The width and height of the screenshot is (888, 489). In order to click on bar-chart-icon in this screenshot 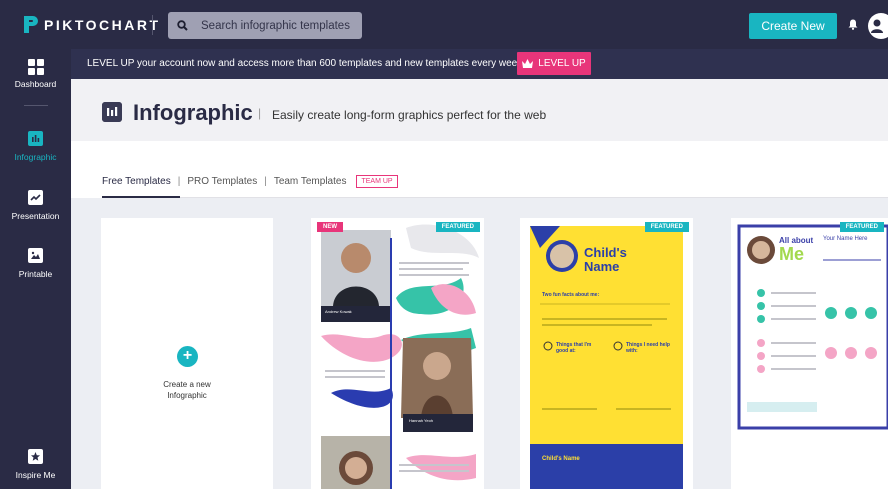, I will do `click(35, 138)`.